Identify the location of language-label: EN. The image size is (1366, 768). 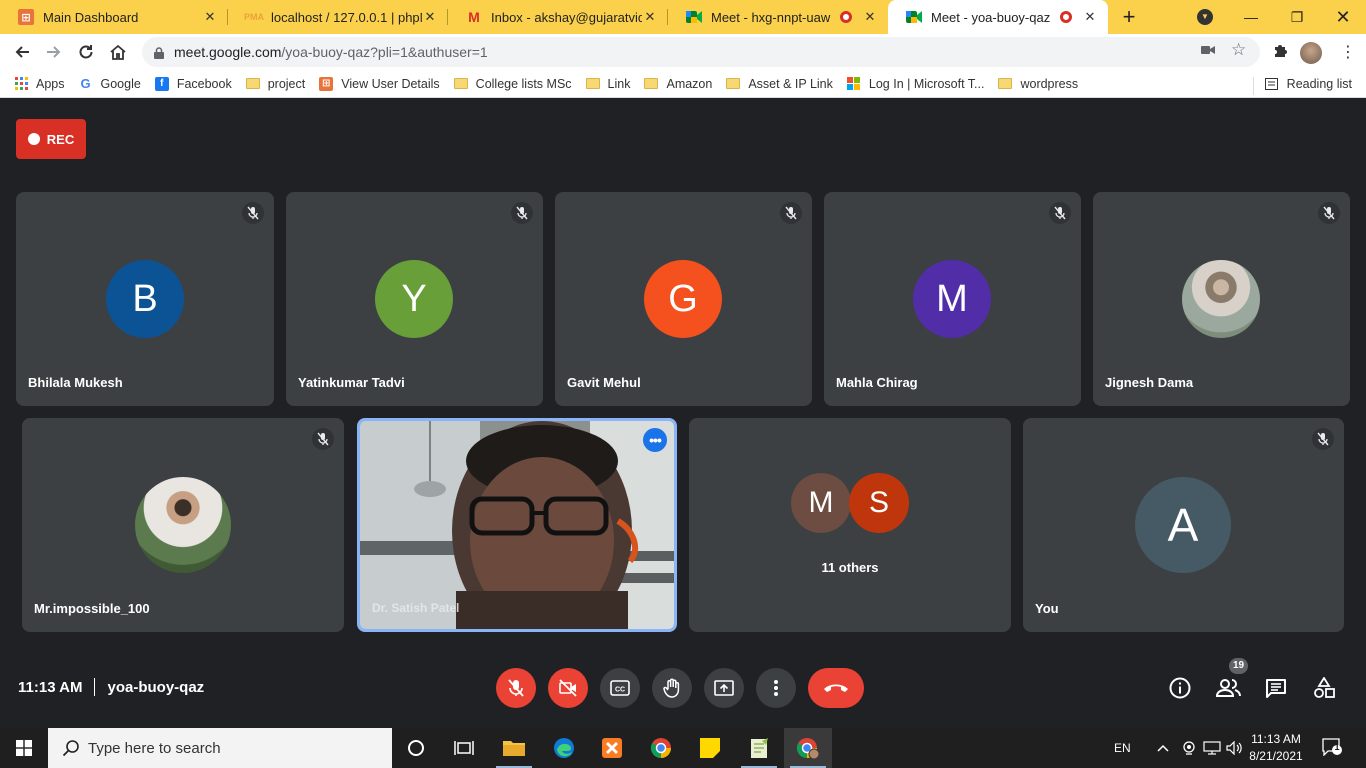
(1122, 748).